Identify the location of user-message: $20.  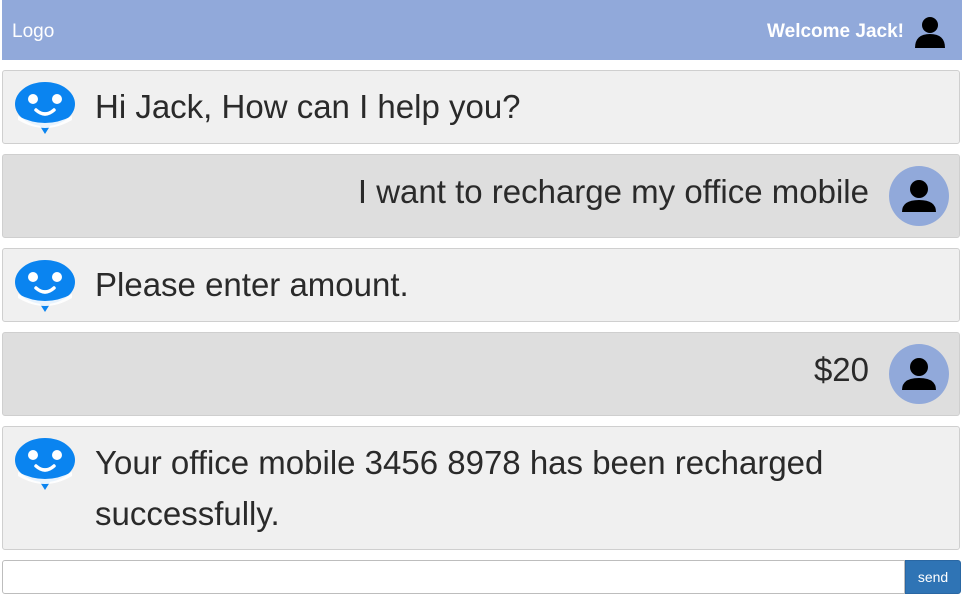
(481, 374).